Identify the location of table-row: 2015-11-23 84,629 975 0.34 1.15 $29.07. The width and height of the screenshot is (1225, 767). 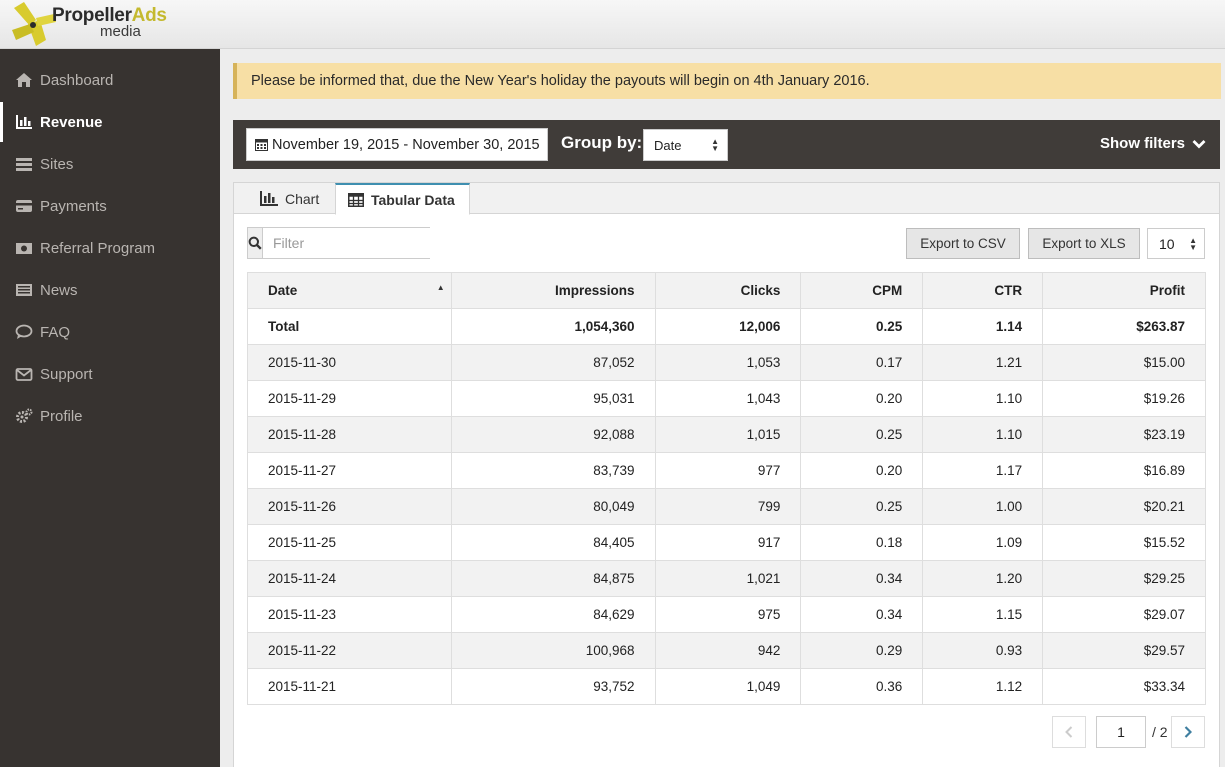
(726, 614).